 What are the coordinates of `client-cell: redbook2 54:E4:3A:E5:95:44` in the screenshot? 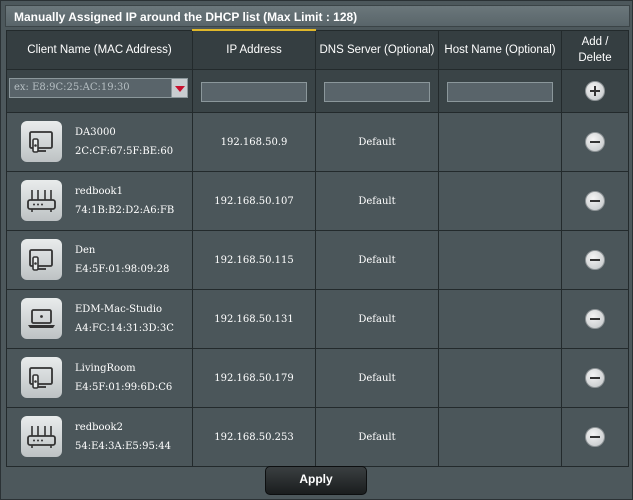 It's located at (99, 437).